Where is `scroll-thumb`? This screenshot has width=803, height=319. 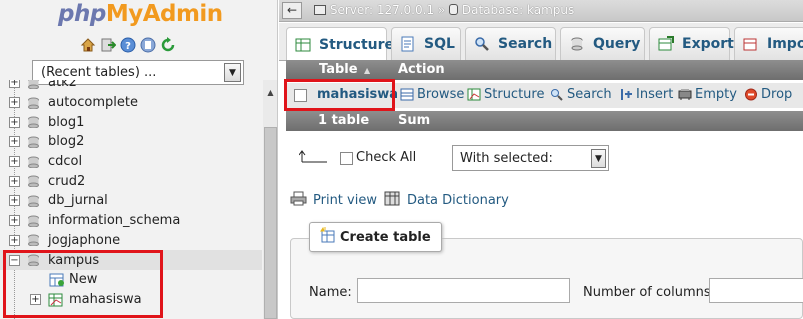 scroll-thumb is located at coordinates (270, 223).